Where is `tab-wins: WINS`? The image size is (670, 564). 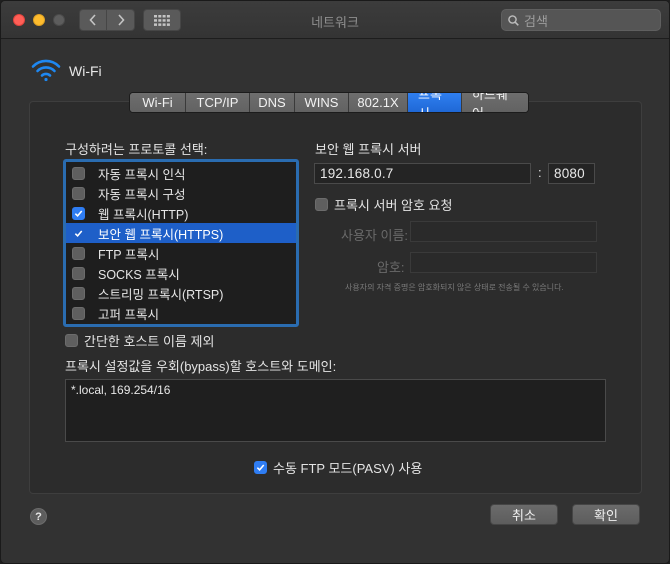
tab-wins: WINS is located at coordinates (322, 102).